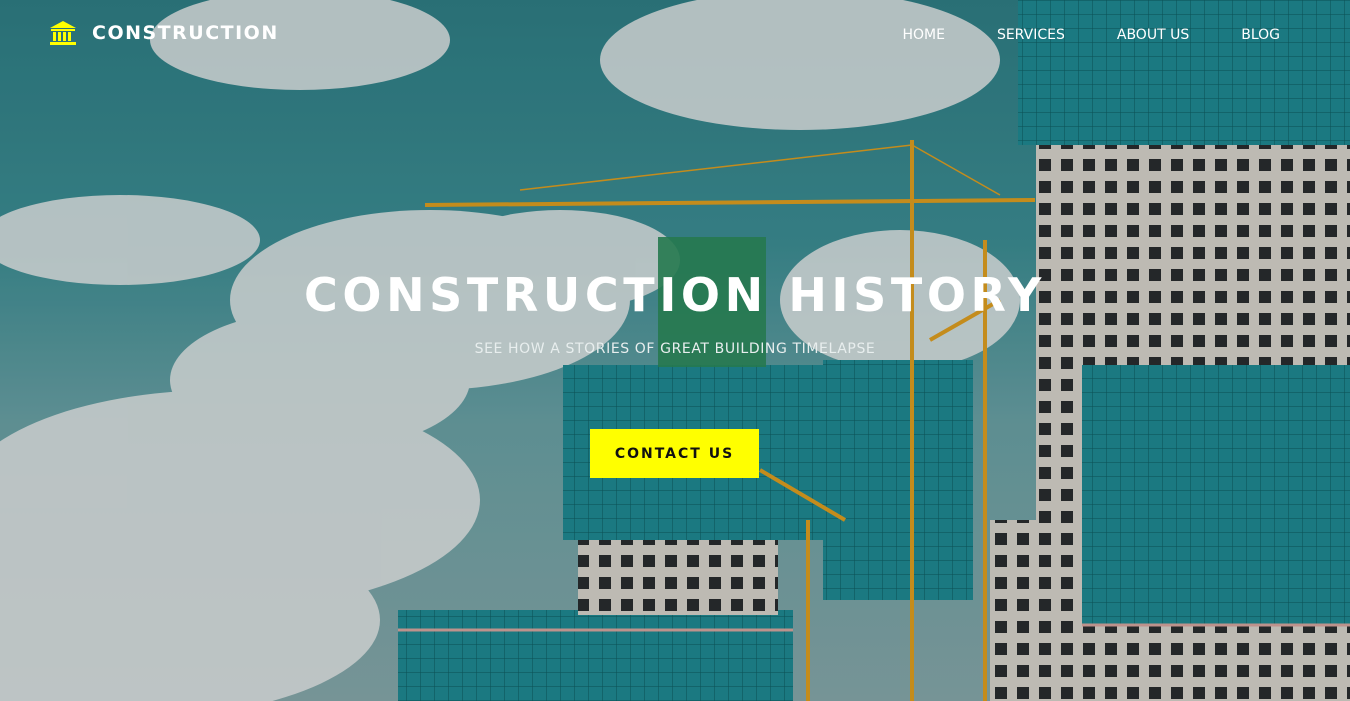  I want to click on contact-us-button: CONTACT US, so click(674, 453).